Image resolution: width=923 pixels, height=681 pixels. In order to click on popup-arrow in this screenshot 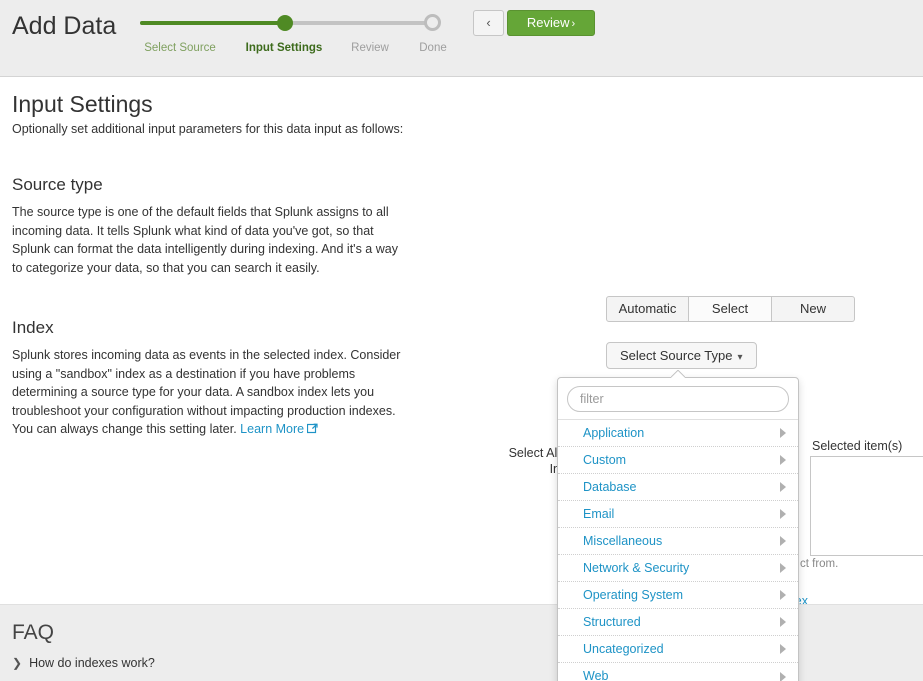, I will do `click(678, 374)`.